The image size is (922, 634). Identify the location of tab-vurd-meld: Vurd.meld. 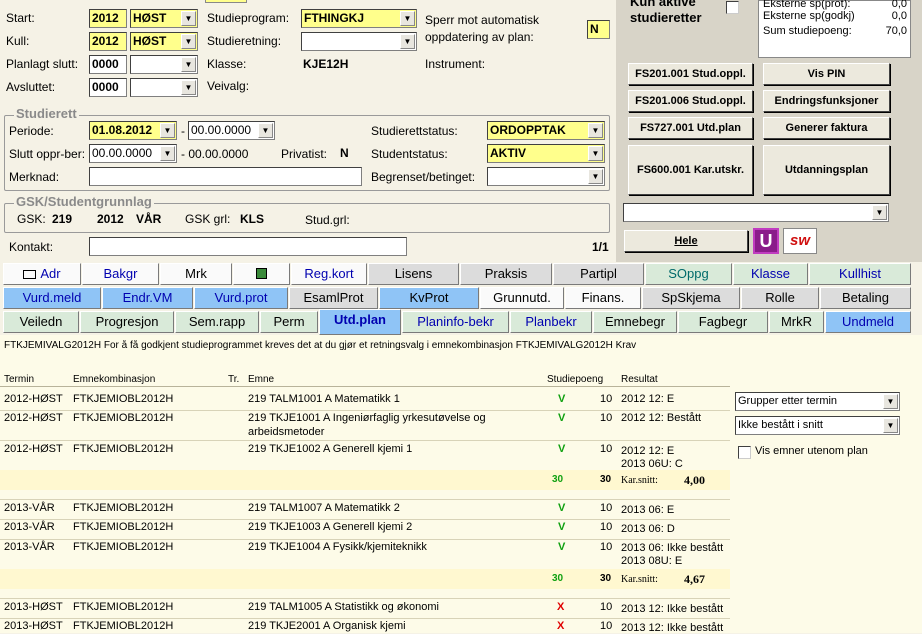
(52, 298).